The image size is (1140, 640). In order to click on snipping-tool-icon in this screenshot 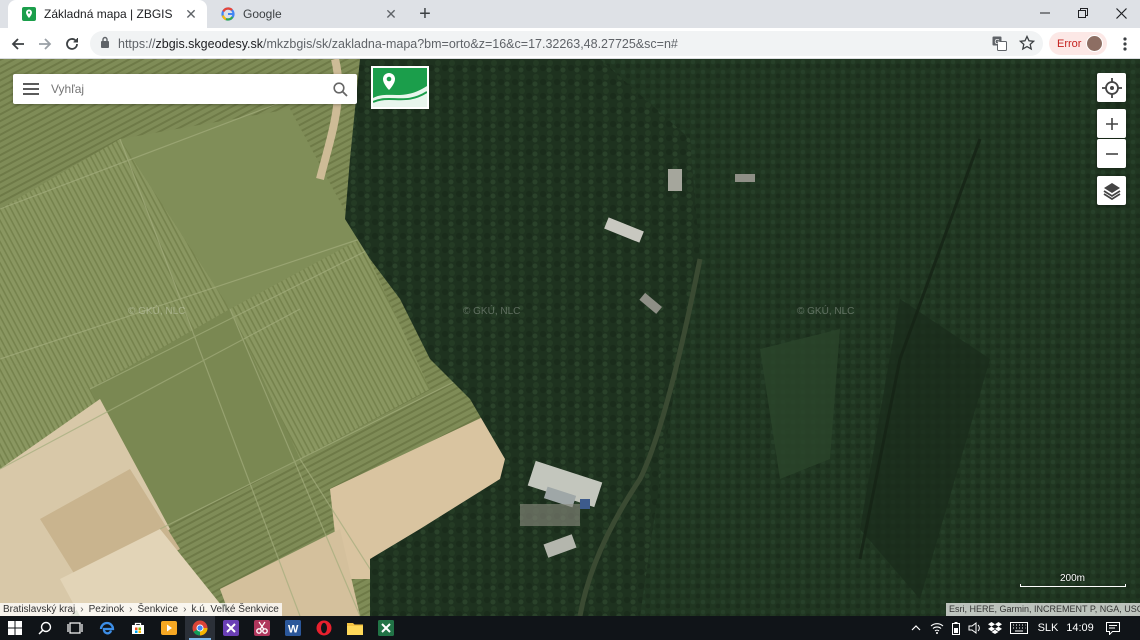, I will do `click(262, 628)`.